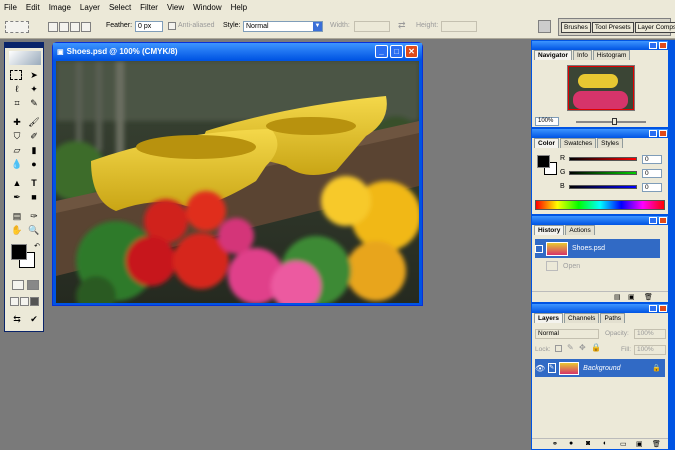  What do you see at coordinates (53, 27) in the screenshot?
I see `new-selection-icon` at bounding box center [53, 27].